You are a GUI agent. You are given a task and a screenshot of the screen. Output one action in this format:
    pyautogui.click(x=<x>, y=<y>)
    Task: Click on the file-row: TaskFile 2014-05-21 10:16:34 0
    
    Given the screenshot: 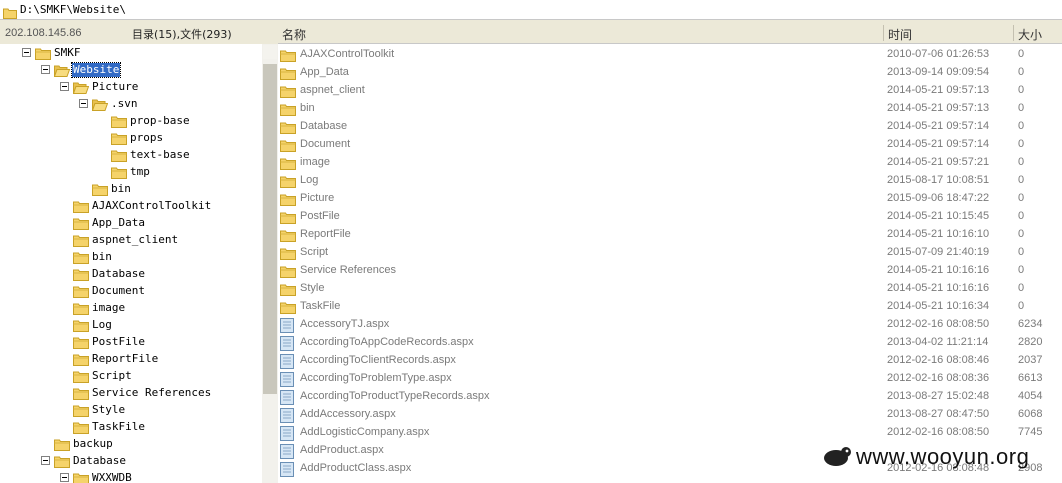 What is the action you would take?
    pyautogui.click(x=670, y=307)
    